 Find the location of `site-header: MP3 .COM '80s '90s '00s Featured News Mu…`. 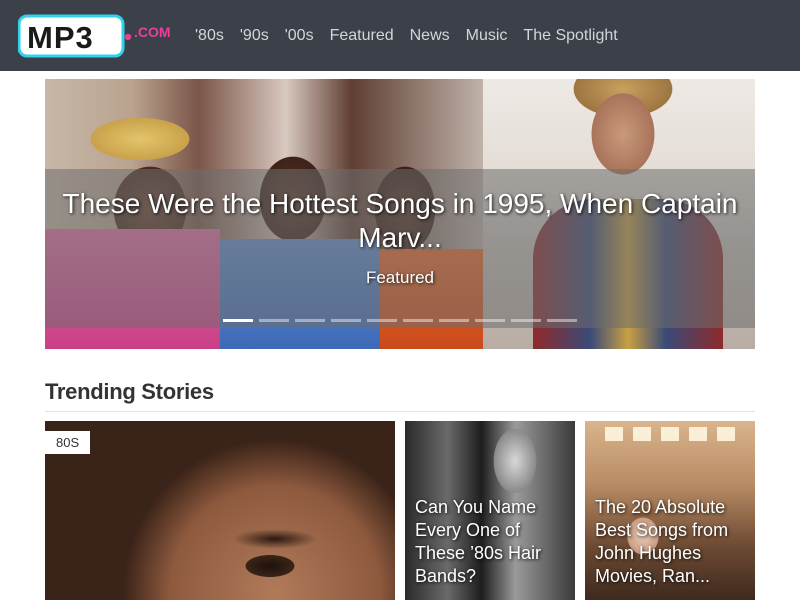

site-header: MP3 .COM '80s '90s '00s Featured News Mu… is located at coordinates (400, 35).